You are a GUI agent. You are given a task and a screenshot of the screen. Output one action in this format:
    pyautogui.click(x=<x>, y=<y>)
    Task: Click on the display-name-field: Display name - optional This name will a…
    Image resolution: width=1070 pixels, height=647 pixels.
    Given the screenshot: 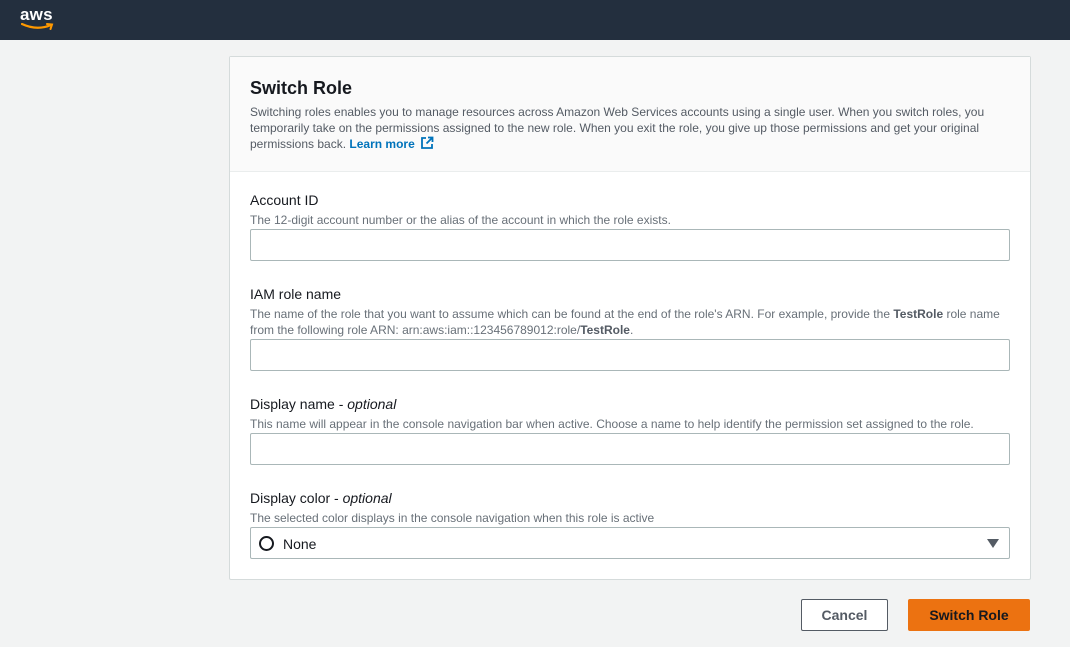 What is the action you would take?
    pyautogui.click(x=630, y=413)
    